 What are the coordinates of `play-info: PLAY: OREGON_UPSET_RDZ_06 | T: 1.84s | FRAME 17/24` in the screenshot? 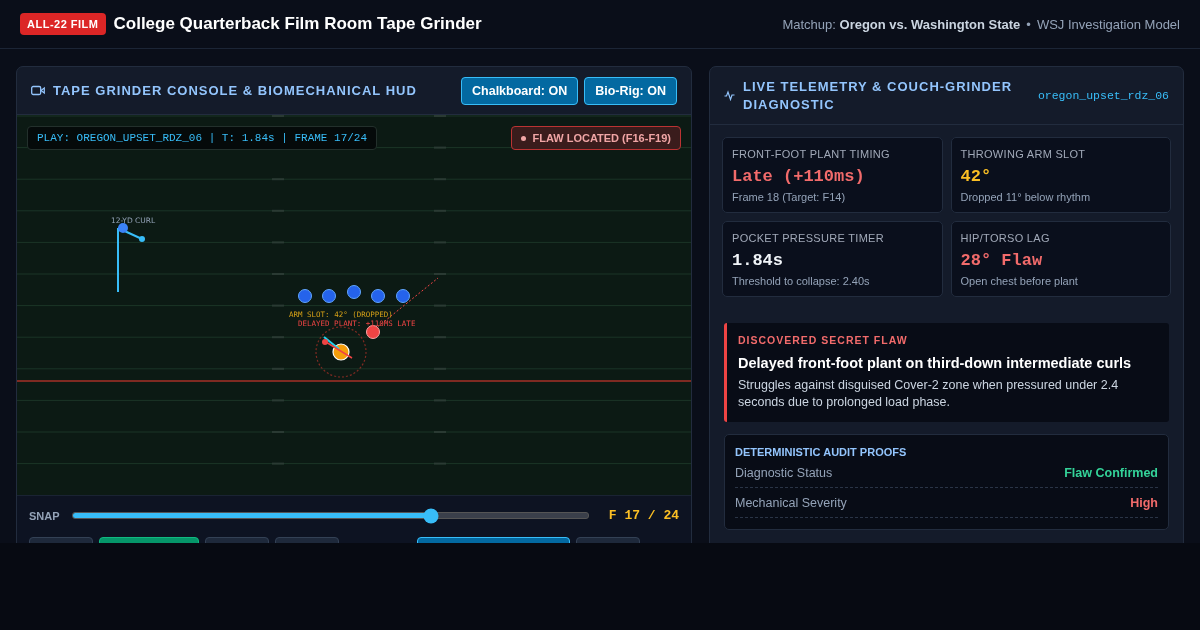 It's located at (202, 138).